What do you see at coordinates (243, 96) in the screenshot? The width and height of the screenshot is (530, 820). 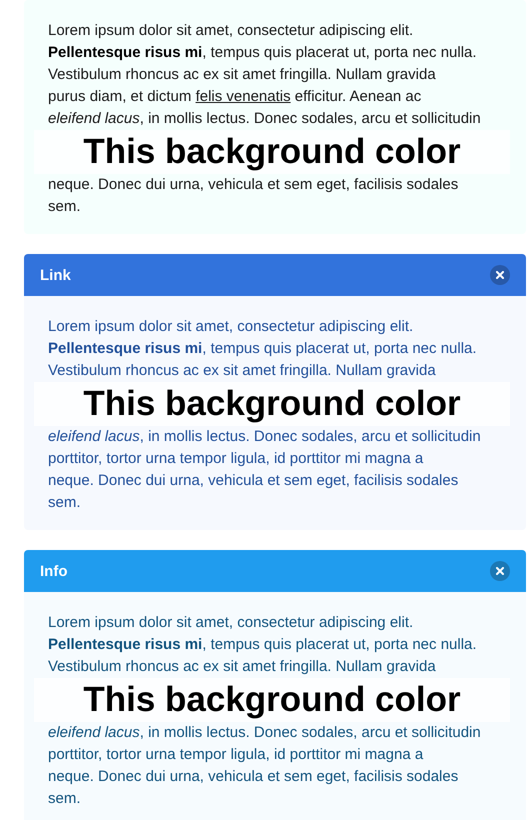 I see `text-link: felis venenatis` at bounding box center [243, 96].